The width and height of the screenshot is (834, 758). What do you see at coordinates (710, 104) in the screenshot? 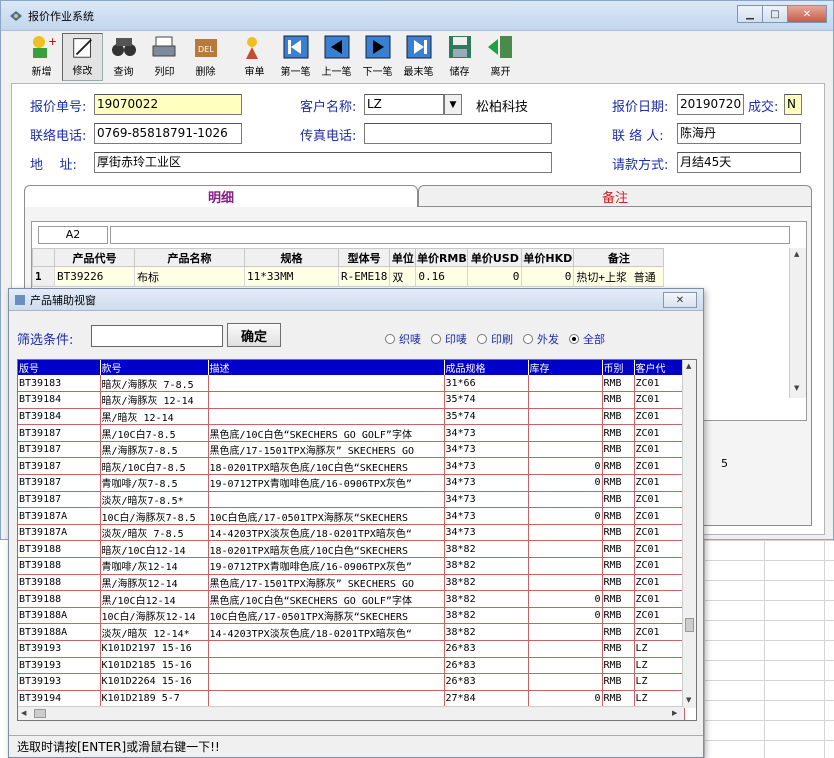
I see `quote-date-field: 20190720` at bounding box center [710, 104].